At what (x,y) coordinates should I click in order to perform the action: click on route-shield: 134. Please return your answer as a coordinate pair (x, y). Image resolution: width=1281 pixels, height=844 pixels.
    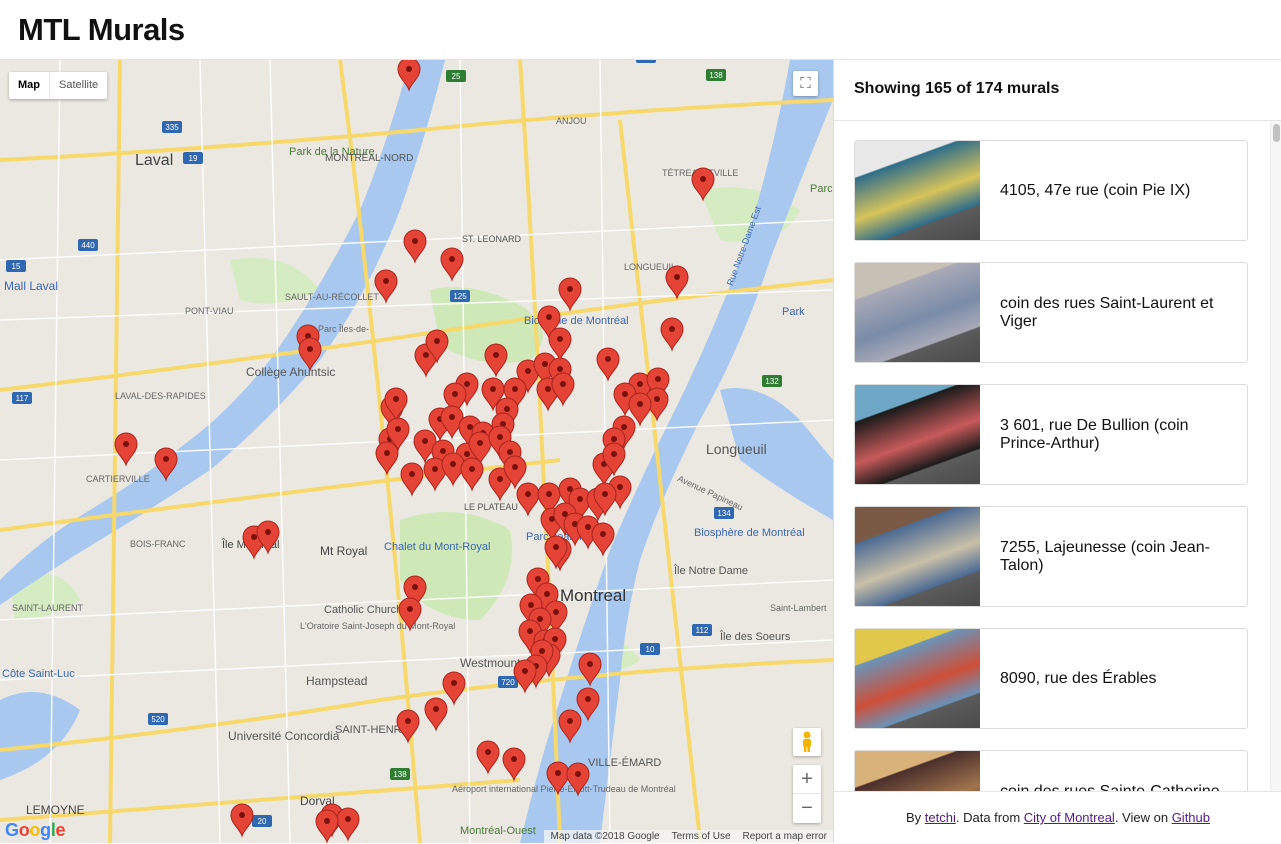
    Looking at the image, I should click on (724, 513).